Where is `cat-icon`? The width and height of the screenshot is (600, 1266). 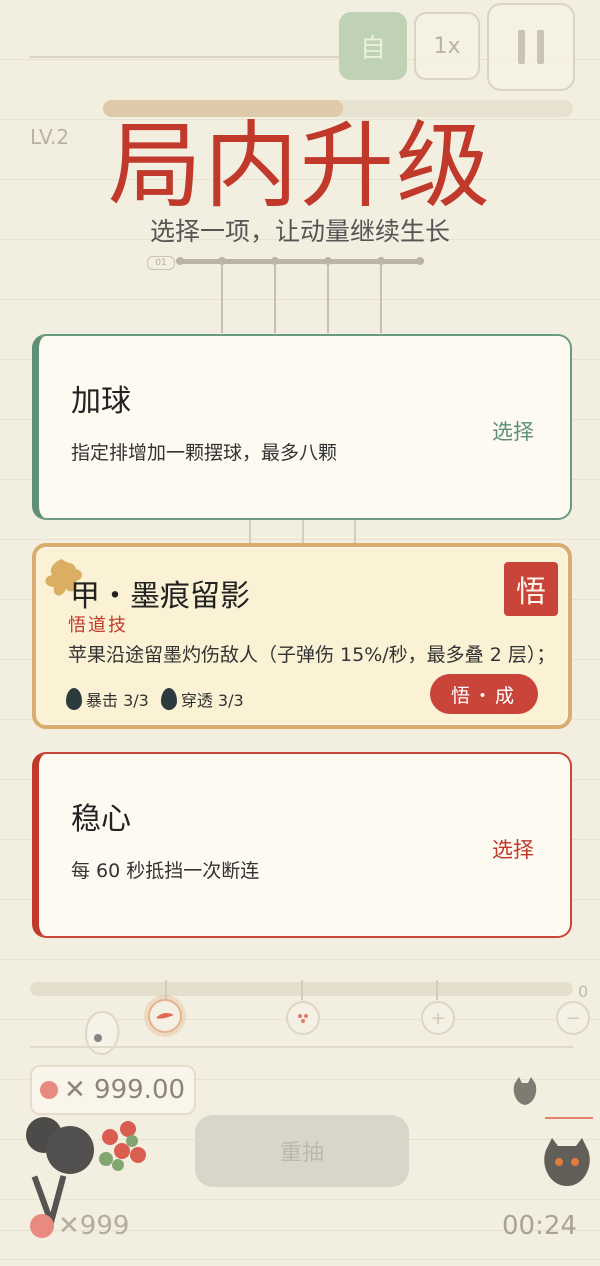 cat-icon is located at coordinates (525, 1091).